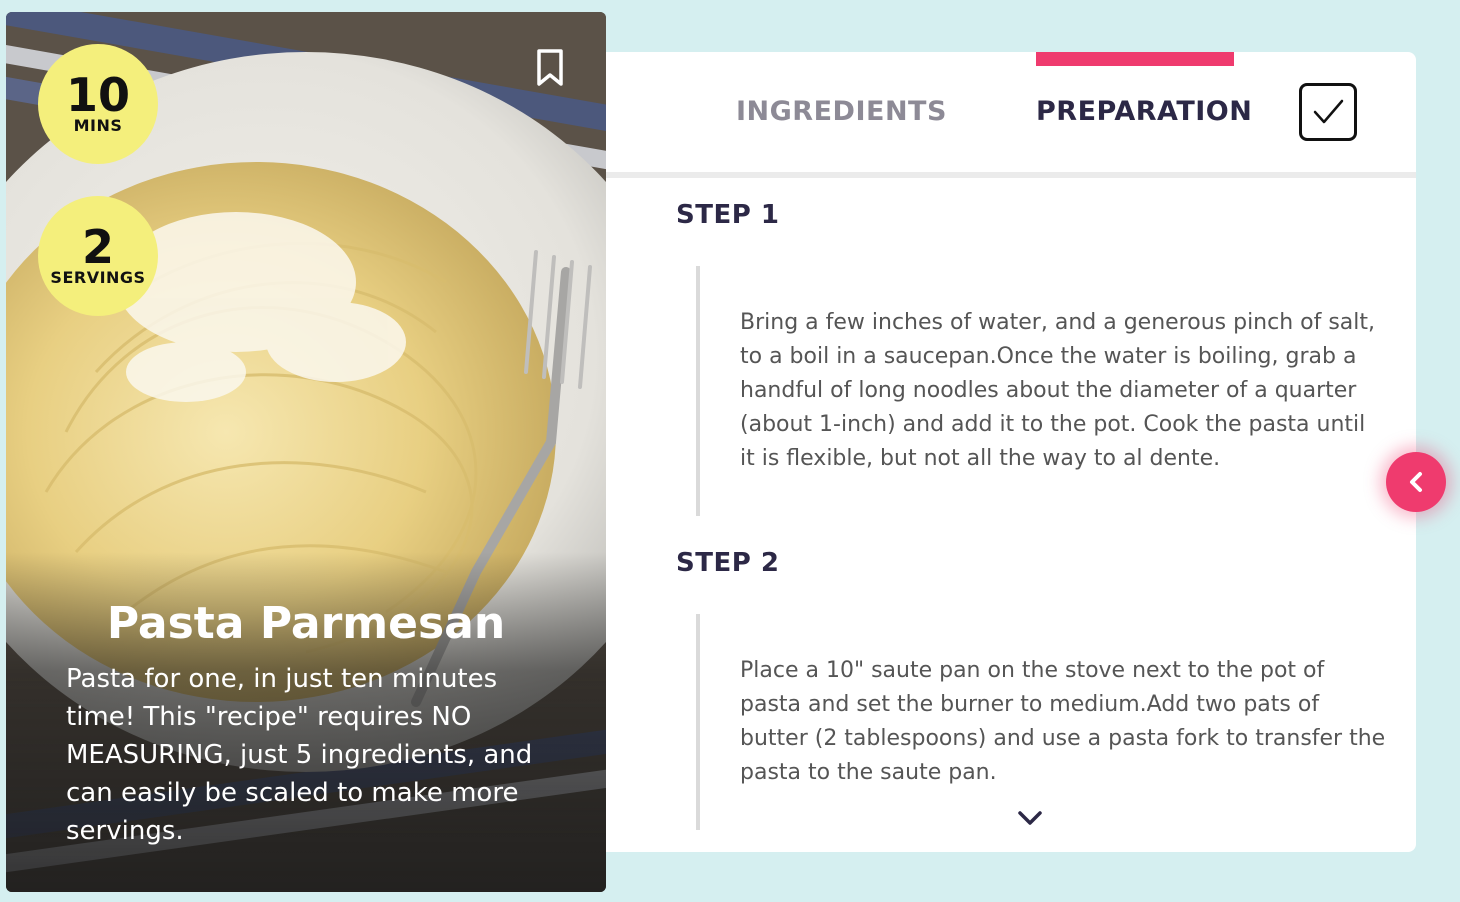  Describe the element at coordinates (1135, 59) in the screenshot. I see `active-tab-indicator` at that location.